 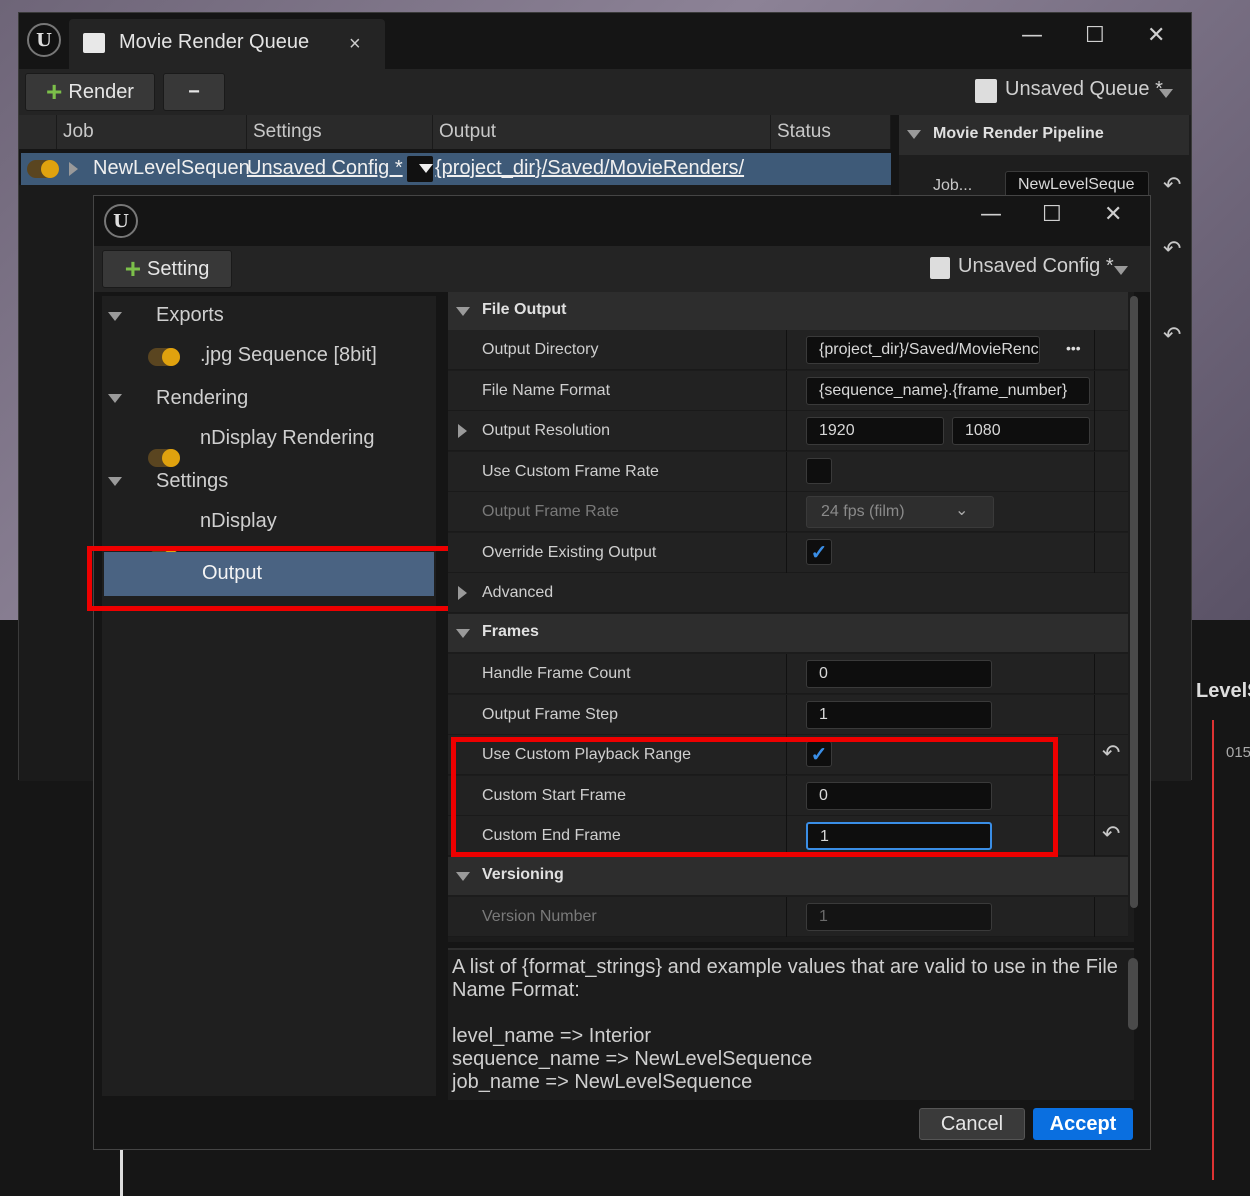 What do you see at coordinates (589, 168) in the screenshot?
I see `job-output-link: {project_dir}/Saved/MovieRenders/` at bounding box center [589, 168].